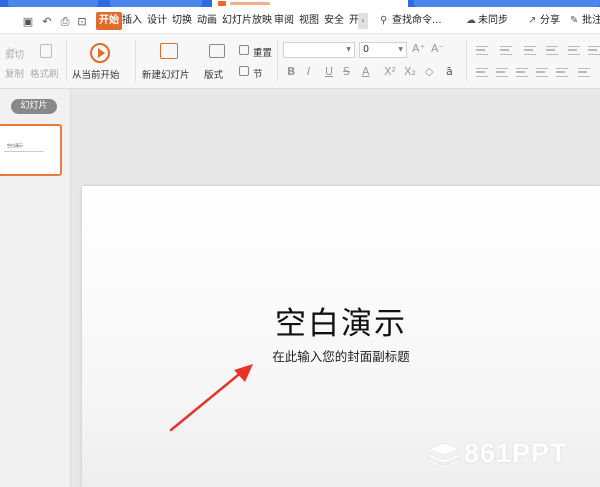 The image size is (600, 487). What do you see at coordinates (366, 72) in the screenshot?
I see `font-color-button: A` at bounding box center [366, 72].